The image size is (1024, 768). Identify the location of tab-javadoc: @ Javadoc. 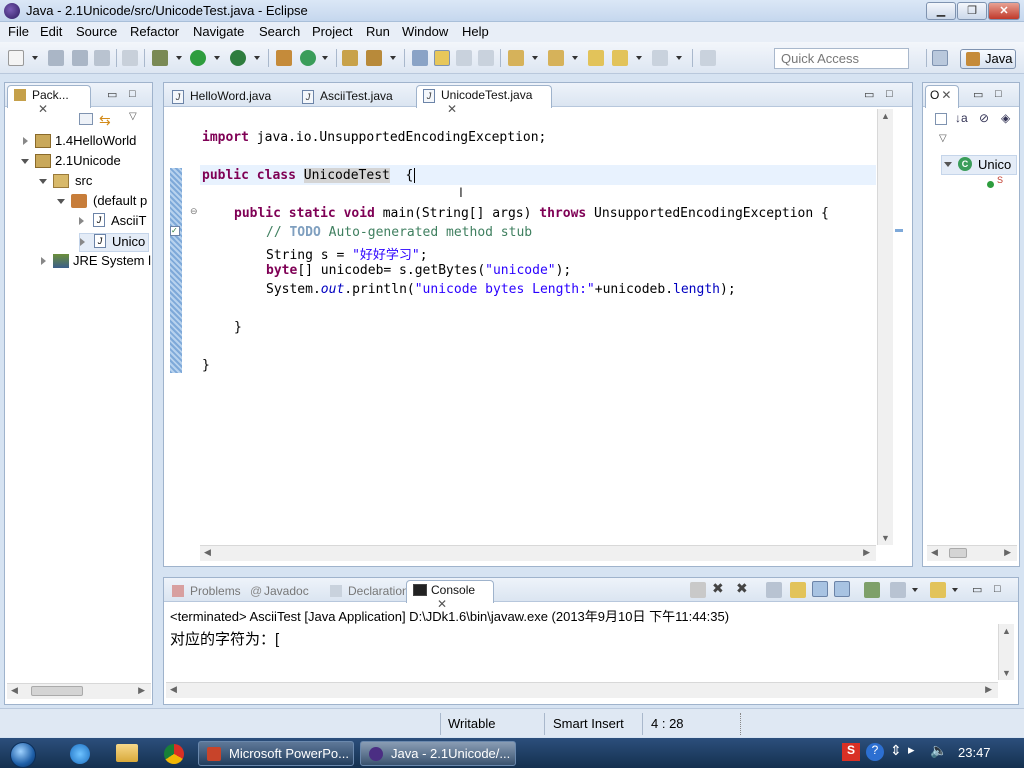
(282, 592).